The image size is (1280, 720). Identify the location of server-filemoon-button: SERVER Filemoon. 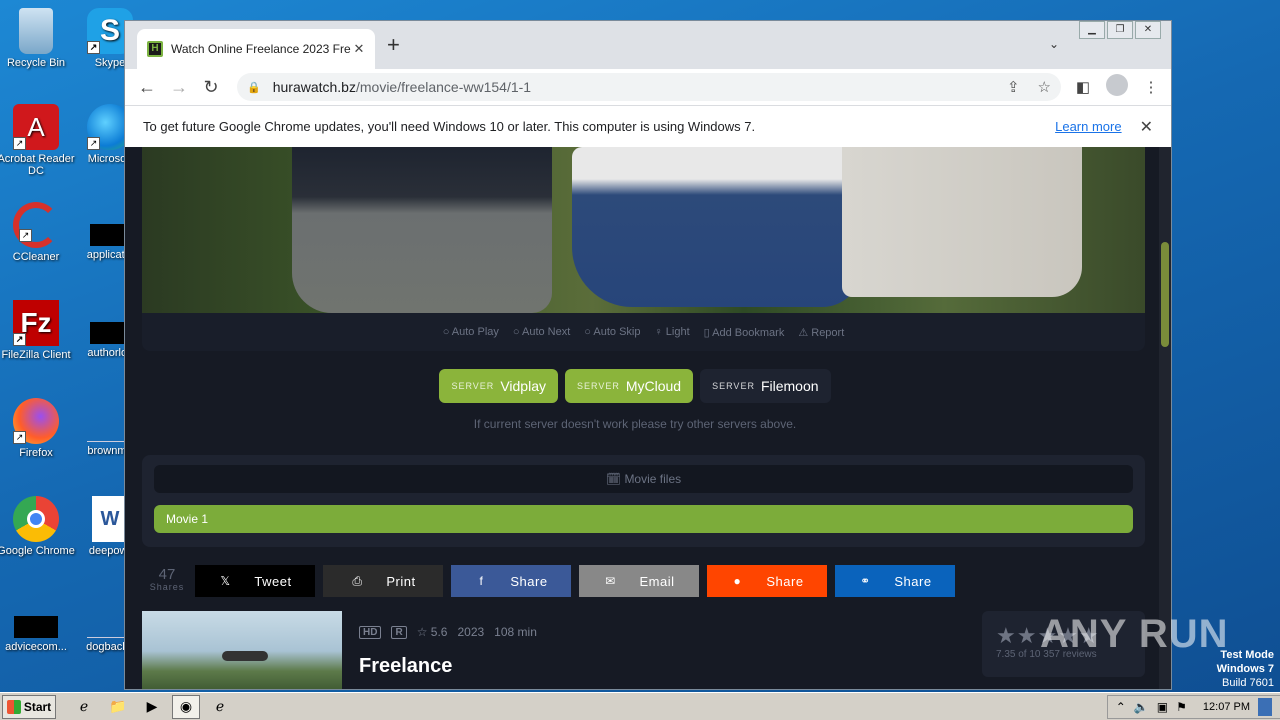
(765, 386).